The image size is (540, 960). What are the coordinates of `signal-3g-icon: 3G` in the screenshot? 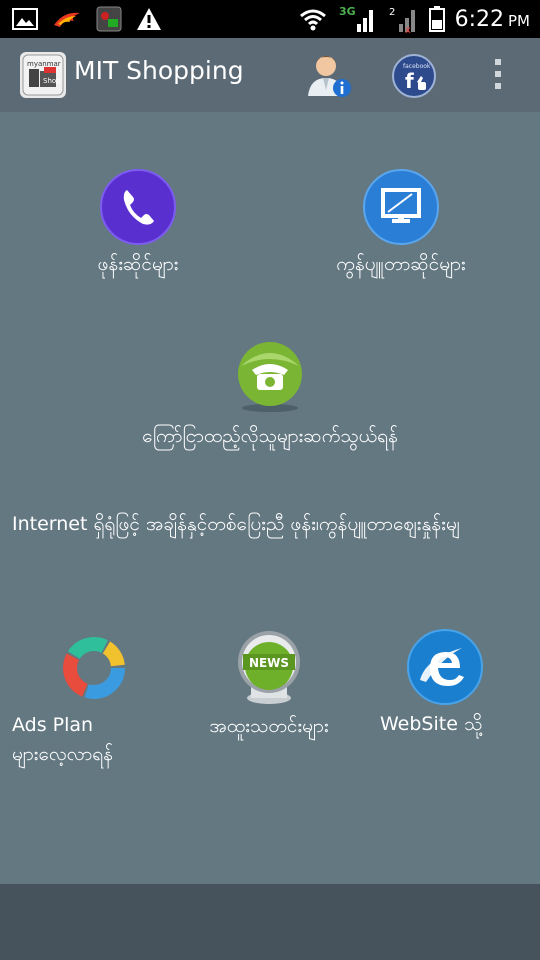 It's located at (356, 18).